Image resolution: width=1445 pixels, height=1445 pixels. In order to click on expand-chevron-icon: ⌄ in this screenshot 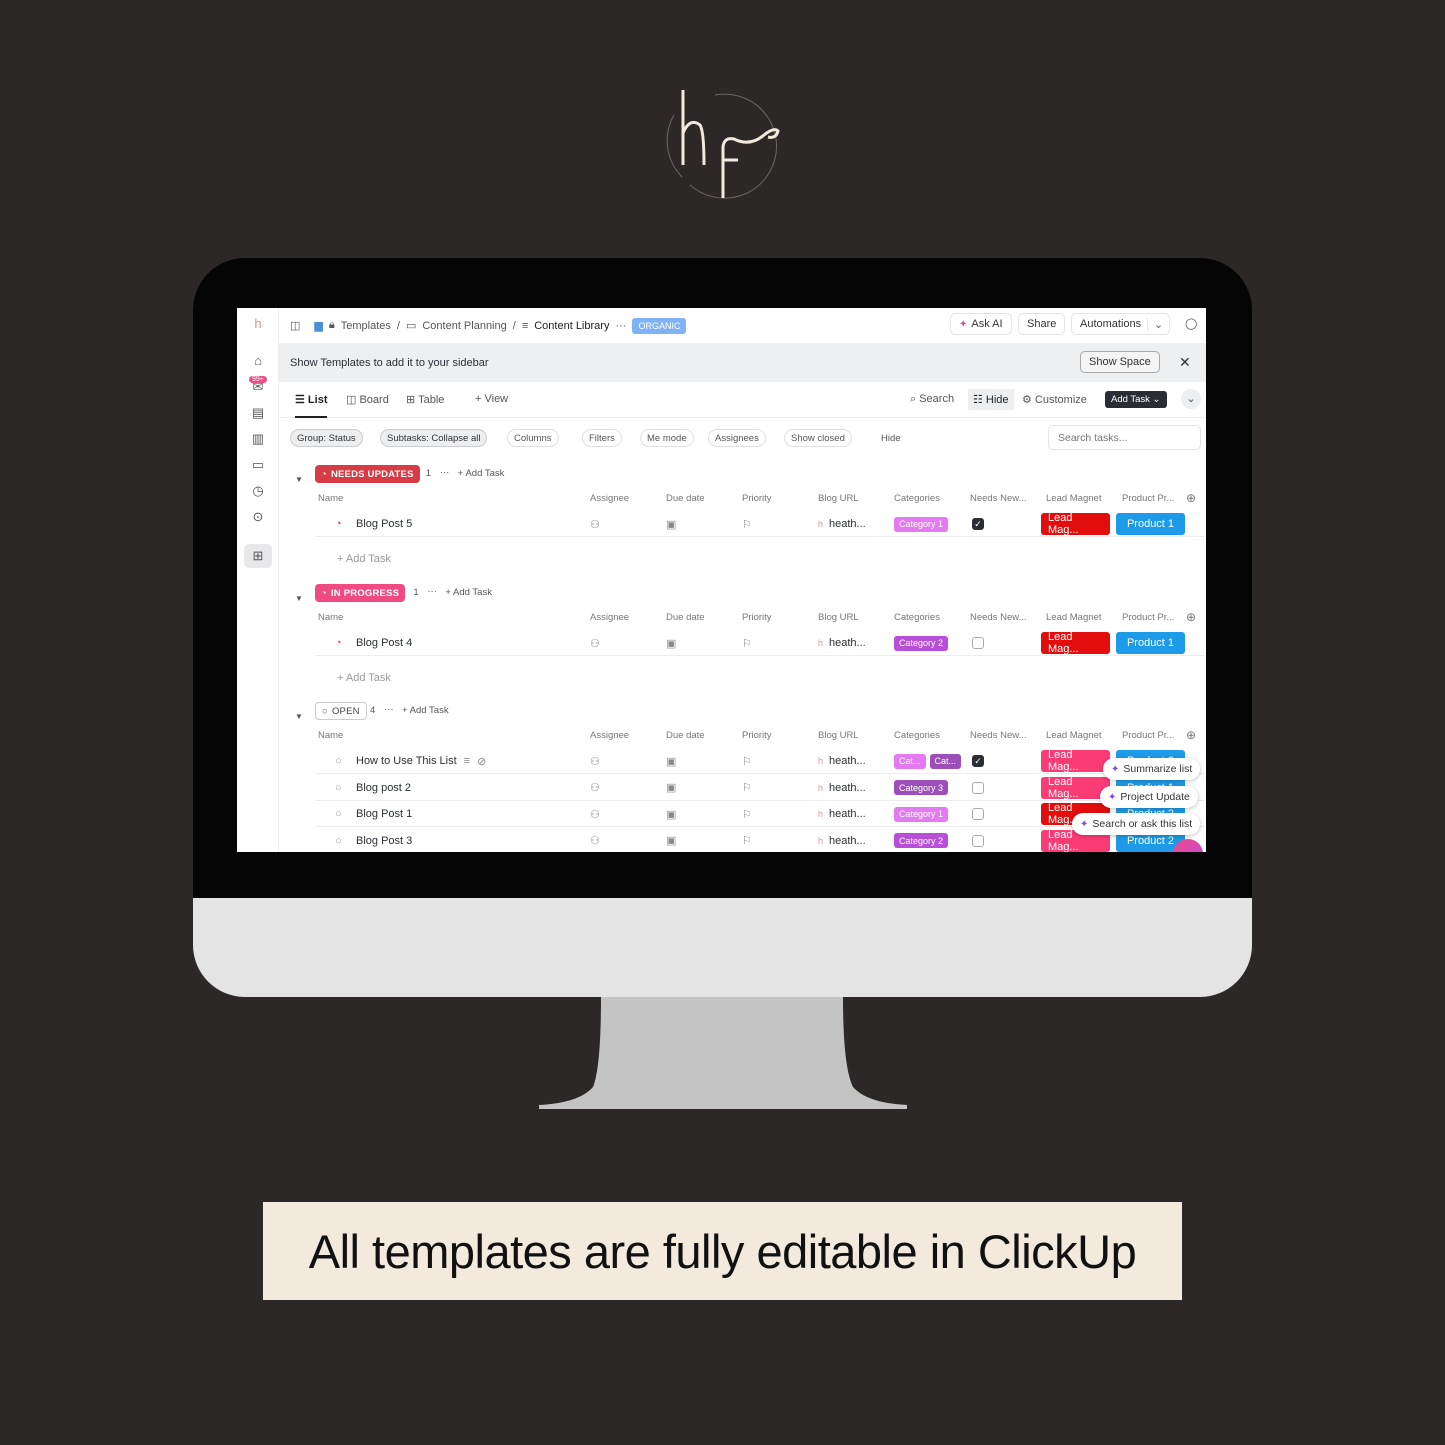, I will do `click(1191, 399)`.